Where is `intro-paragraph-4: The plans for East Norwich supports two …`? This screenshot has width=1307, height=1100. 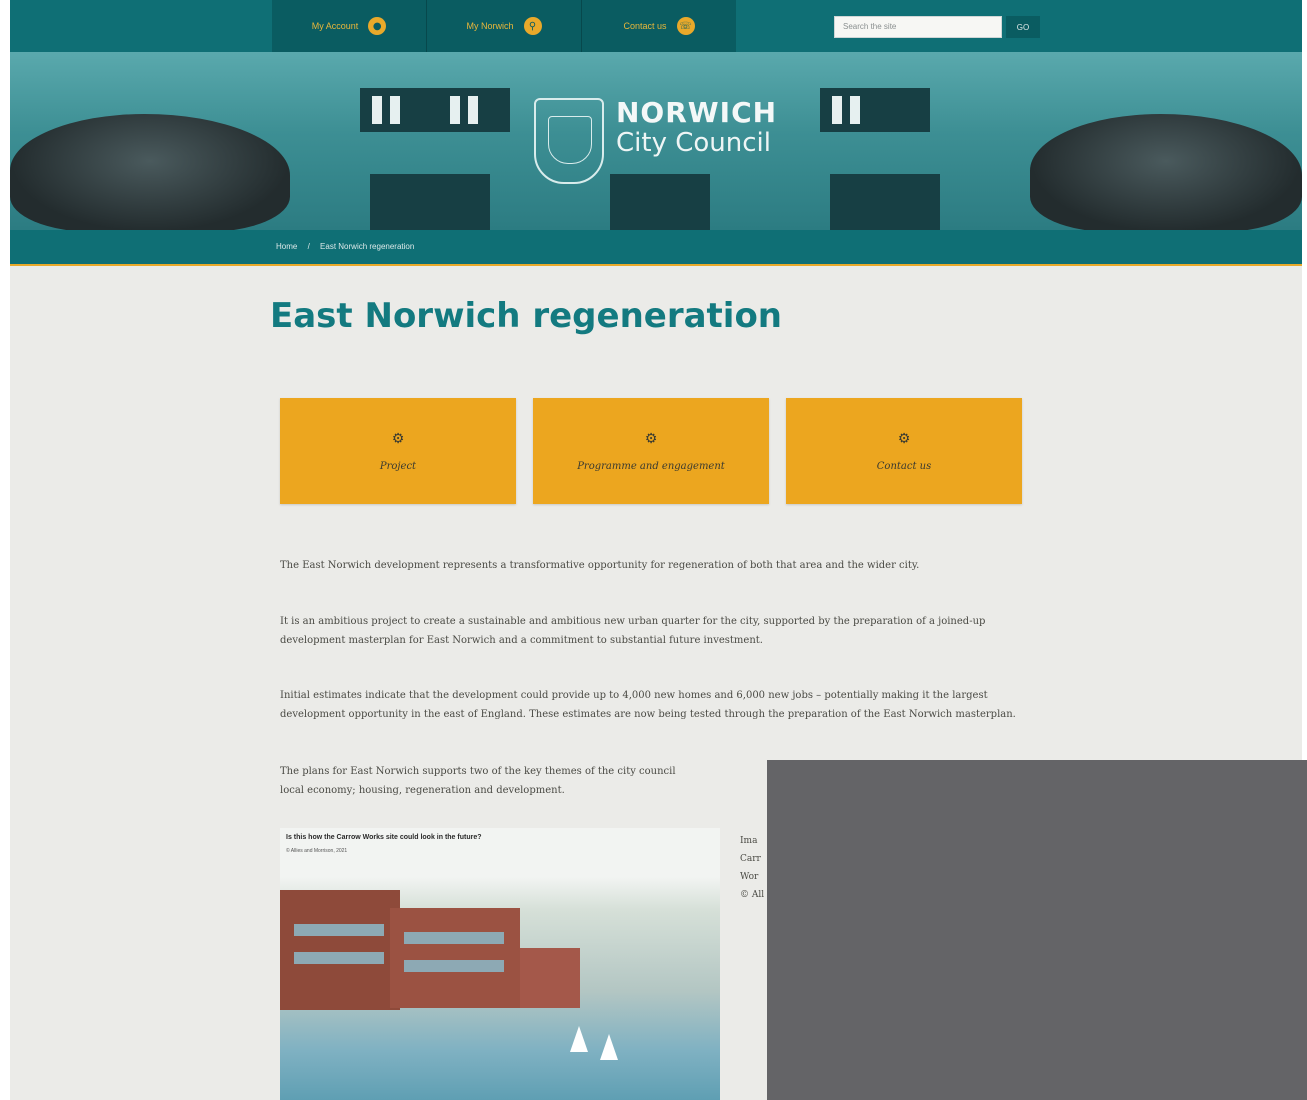
intro-paragraph-4: The plans for East Norwich supports two … is located at coordinates (520, 781).